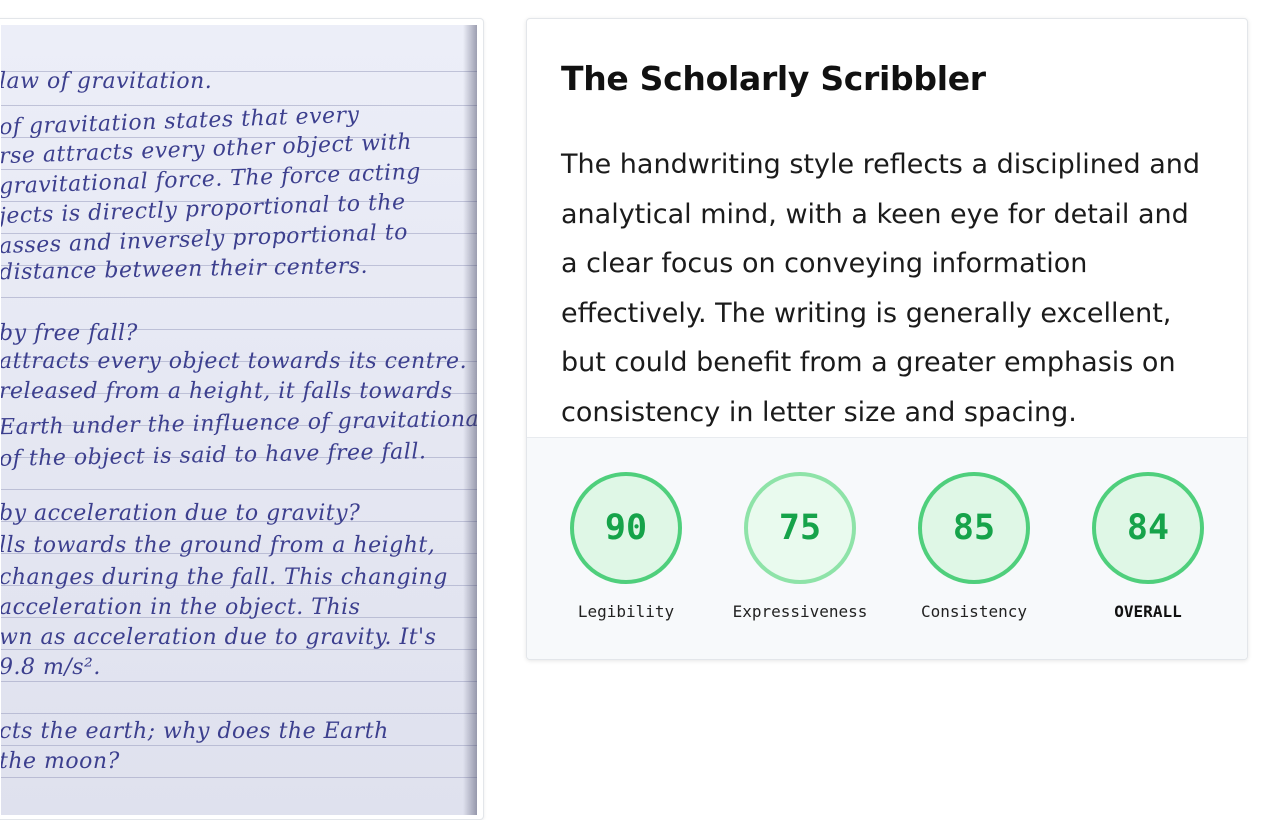  I want to click on handwriting-line: changes during the fall. This changing, so click(224, 577).